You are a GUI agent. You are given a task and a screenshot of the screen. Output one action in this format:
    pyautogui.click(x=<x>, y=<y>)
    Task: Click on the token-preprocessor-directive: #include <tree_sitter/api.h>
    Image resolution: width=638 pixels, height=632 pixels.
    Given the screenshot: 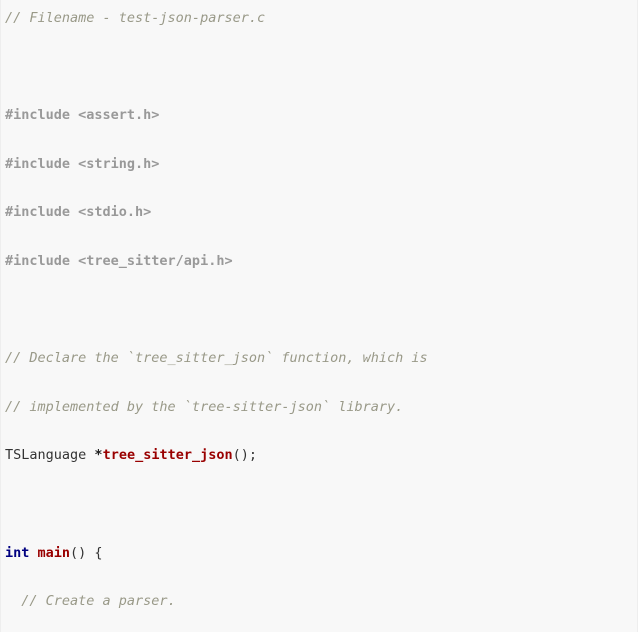 What is the action you would take?
    pyautogui.click(x=119, y=260)
    